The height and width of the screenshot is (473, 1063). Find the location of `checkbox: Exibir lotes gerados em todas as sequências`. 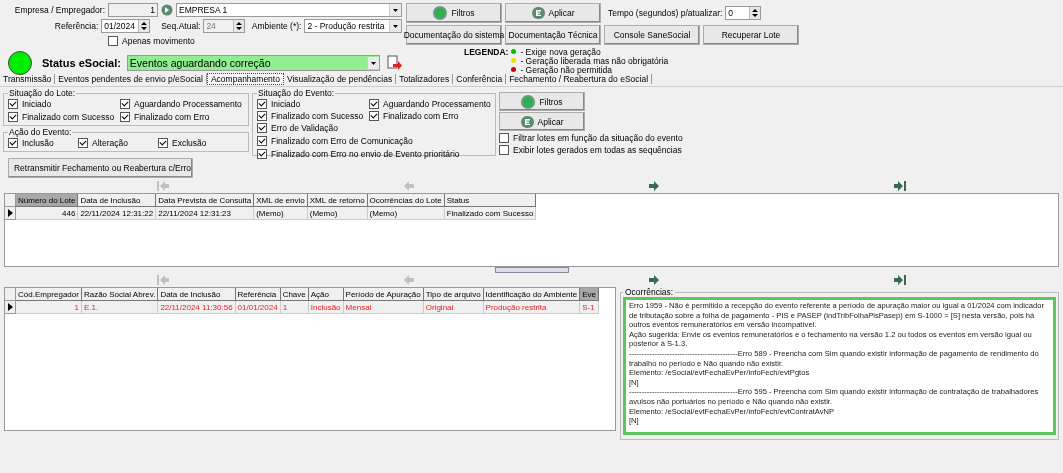

checkbox: Exibir lotes gerados em todas as sequências is located at coordinates (591, 150).